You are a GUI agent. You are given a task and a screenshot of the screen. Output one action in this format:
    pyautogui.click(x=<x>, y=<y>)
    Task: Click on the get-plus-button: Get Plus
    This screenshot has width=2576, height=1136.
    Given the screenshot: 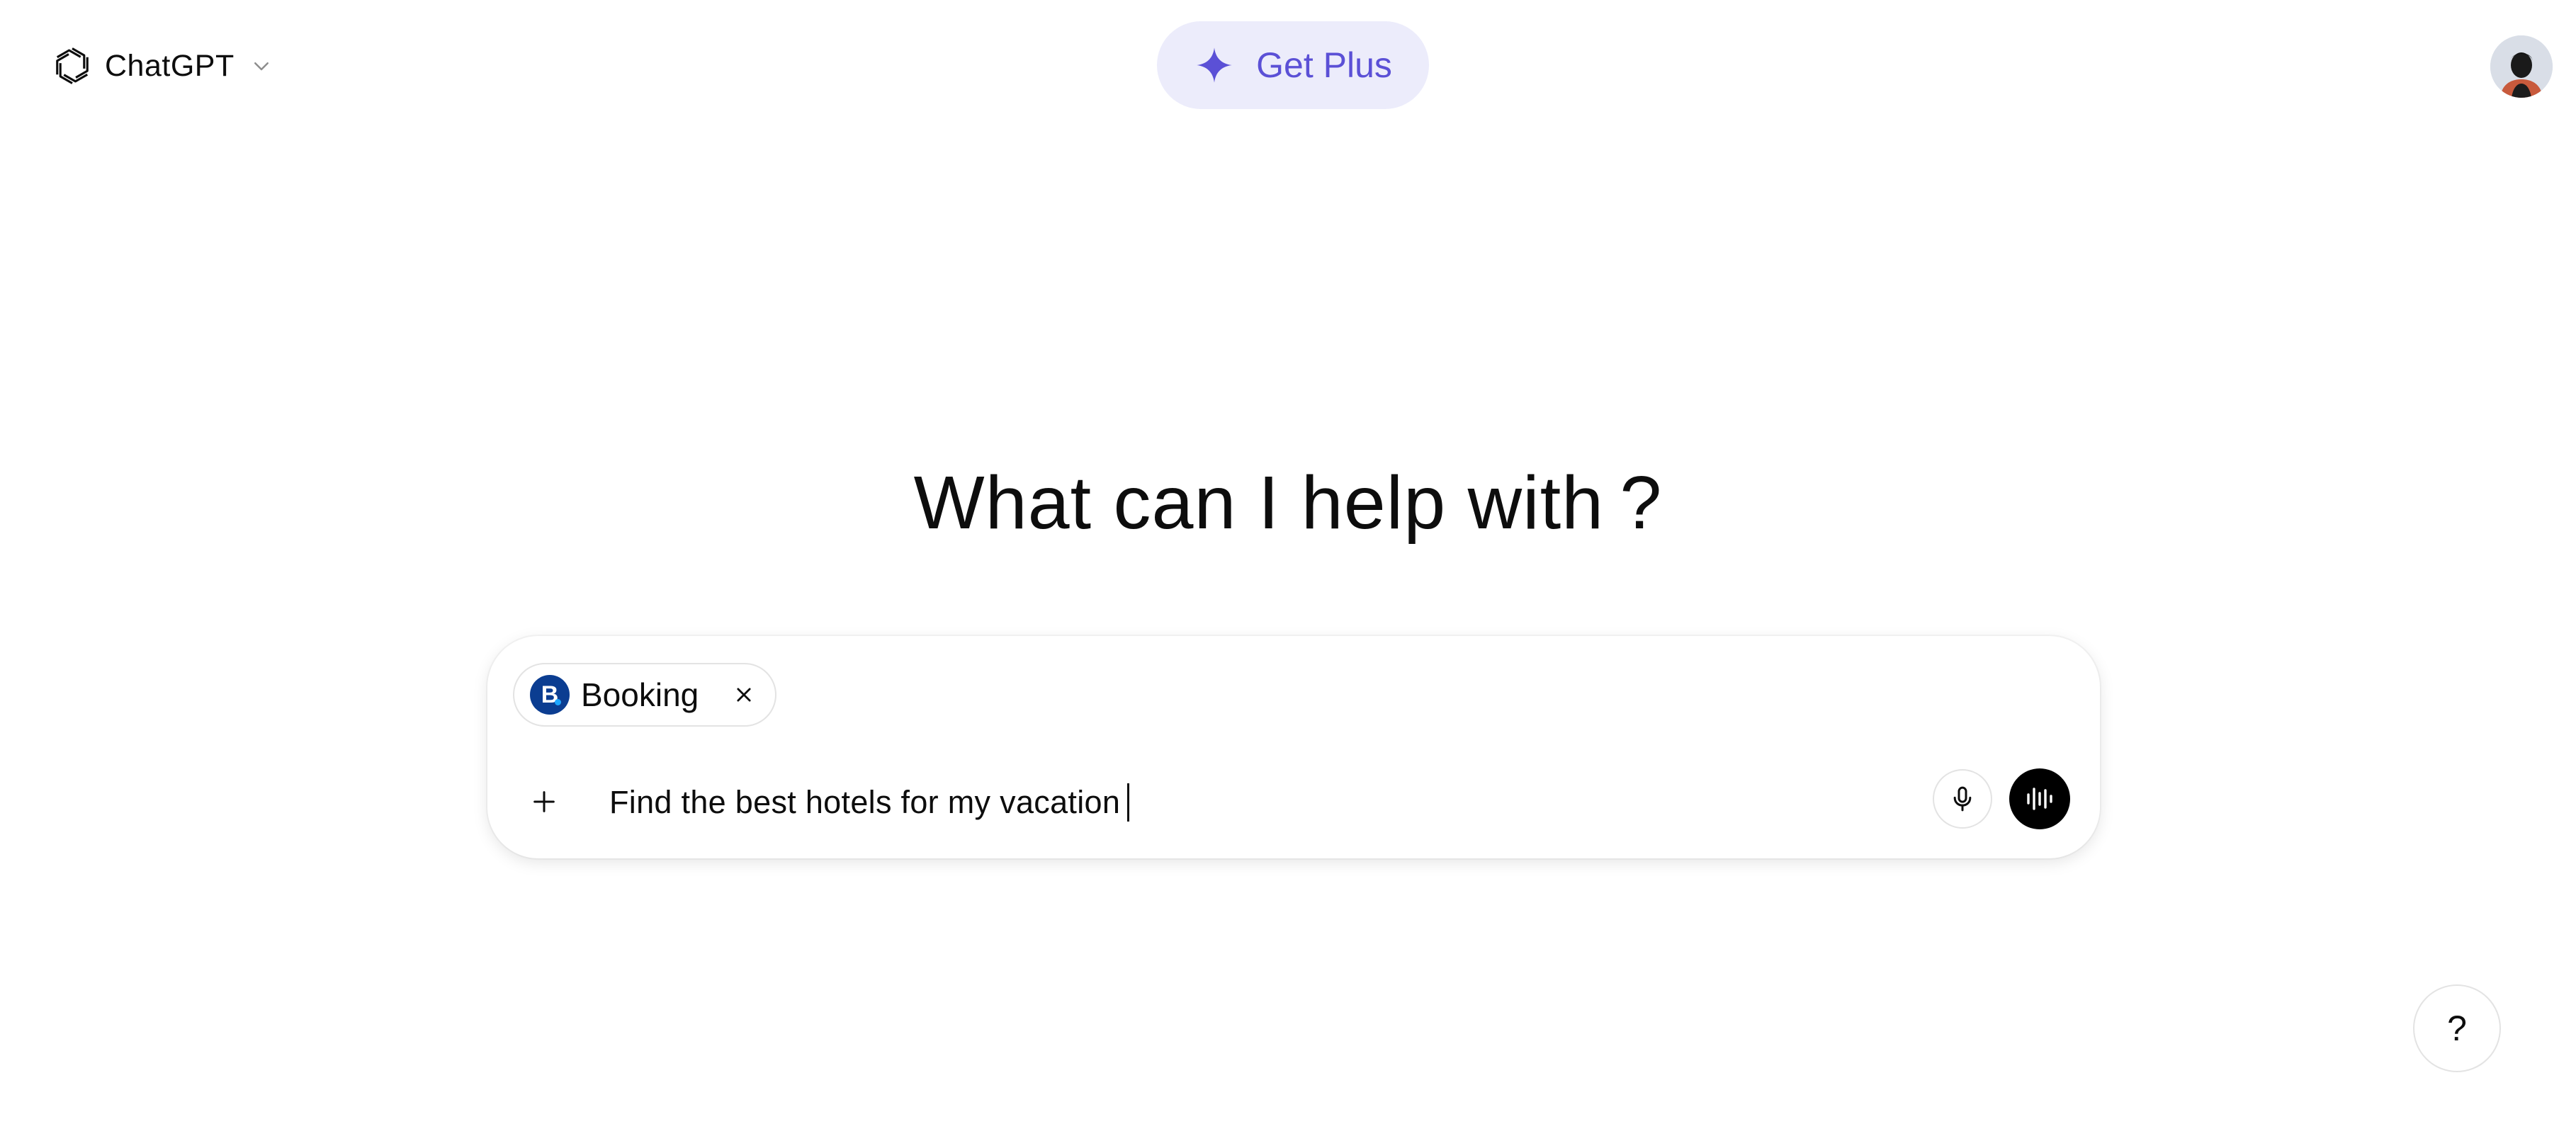 What is the action you would take?
    pyautogui.click(x=1293, y=65)
    